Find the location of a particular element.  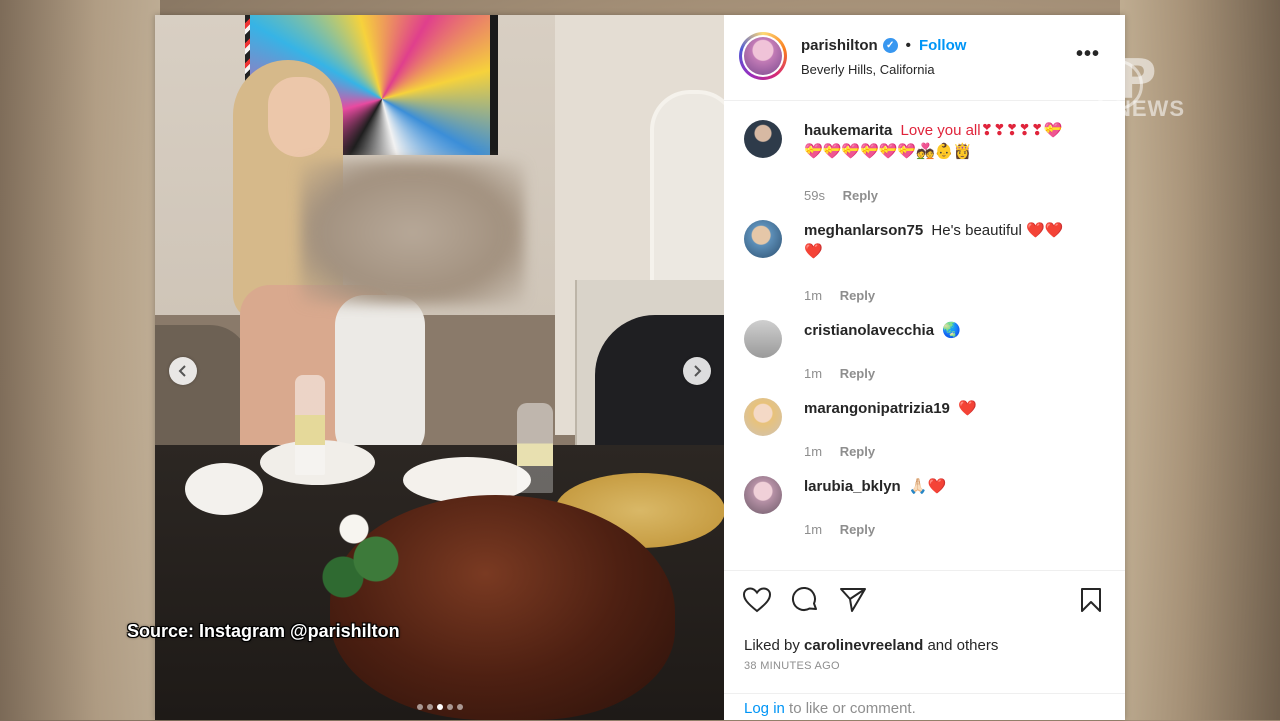

next-image-button is located at coordinates (697, 371).